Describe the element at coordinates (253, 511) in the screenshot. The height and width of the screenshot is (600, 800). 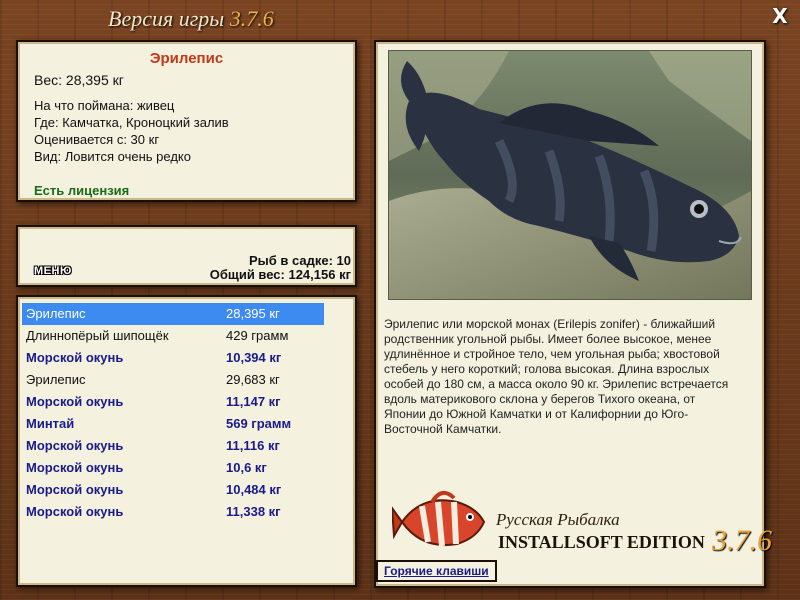
I see `catch-item-weight: 11,338 кг` at that location.